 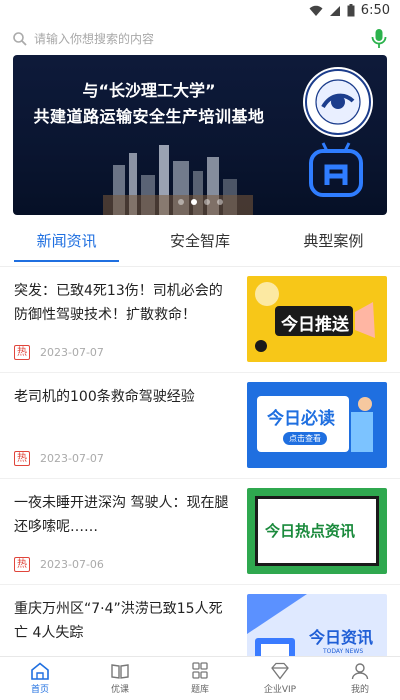 What do you see at coordinates (280, 690) in the screenshot?
I see `nav-label: 企业VIP` at bounding box center [280, 690].